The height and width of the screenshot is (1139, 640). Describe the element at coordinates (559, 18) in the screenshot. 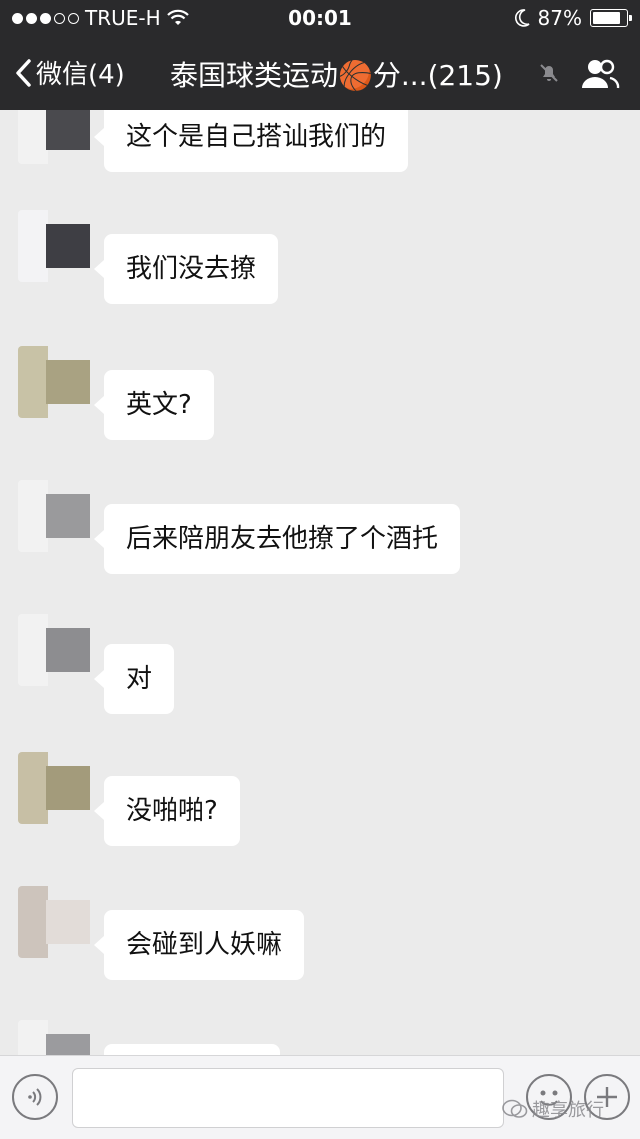

I see `battery-percent: 87%` at that location.